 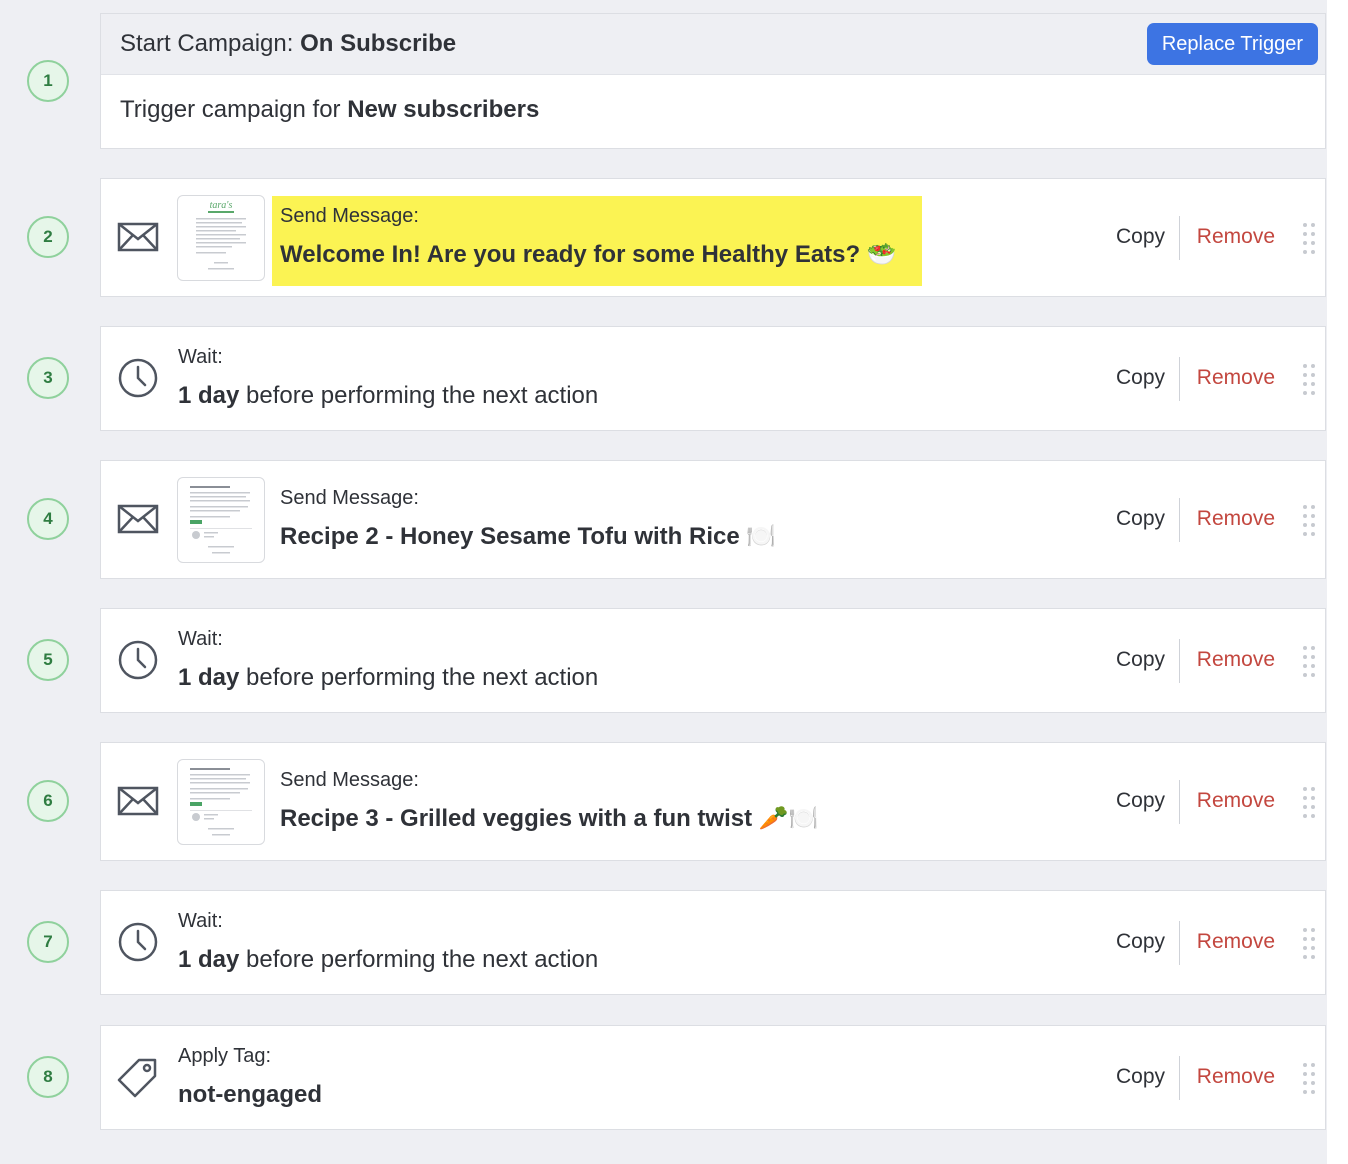 What do you see at coordinates (1232, 44) in the screenshot?
I see `replace-trigger-button: Replace Trigger` at bounding box center [1232, 44].